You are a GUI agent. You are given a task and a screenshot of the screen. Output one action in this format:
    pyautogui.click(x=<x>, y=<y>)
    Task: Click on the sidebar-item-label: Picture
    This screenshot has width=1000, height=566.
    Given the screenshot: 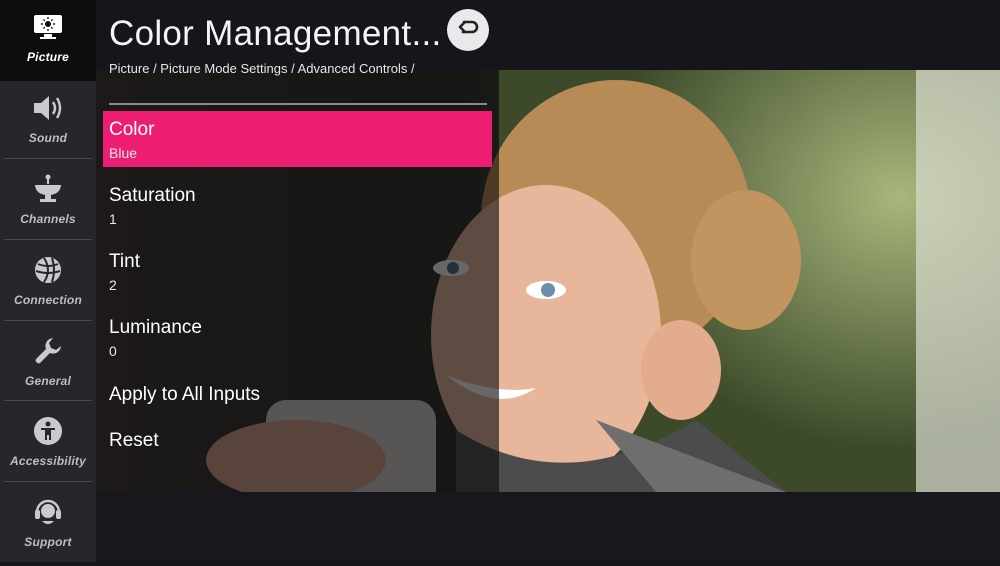 What is the action you would take?
    pyautogui.click(x=48, y=57)
    